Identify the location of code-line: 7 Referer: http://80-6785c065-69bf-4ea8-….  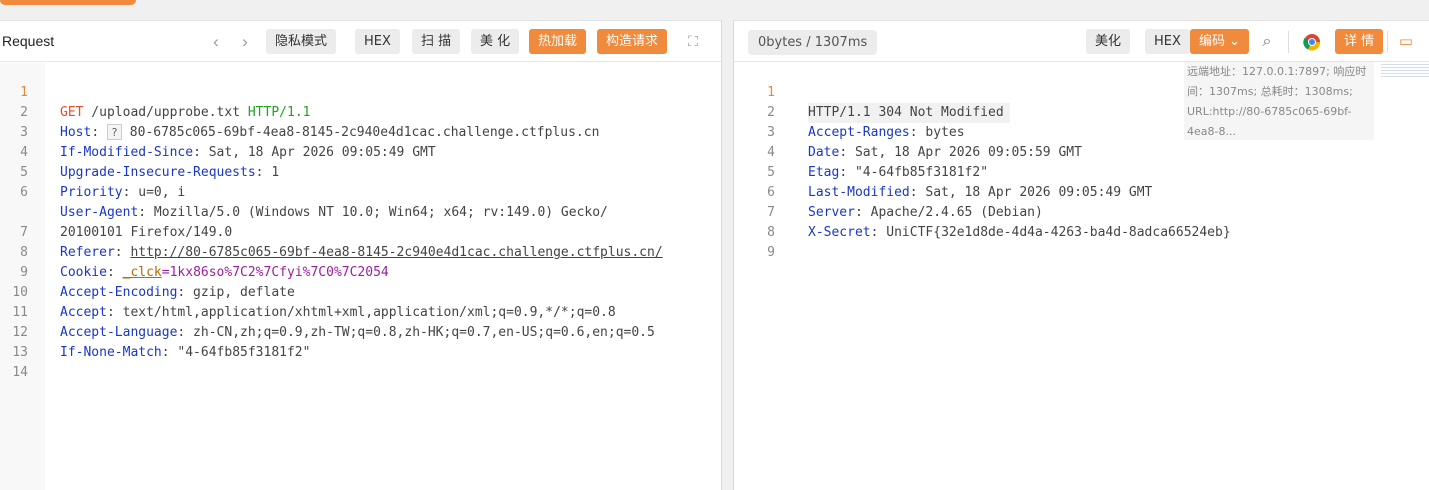
(360, 231).